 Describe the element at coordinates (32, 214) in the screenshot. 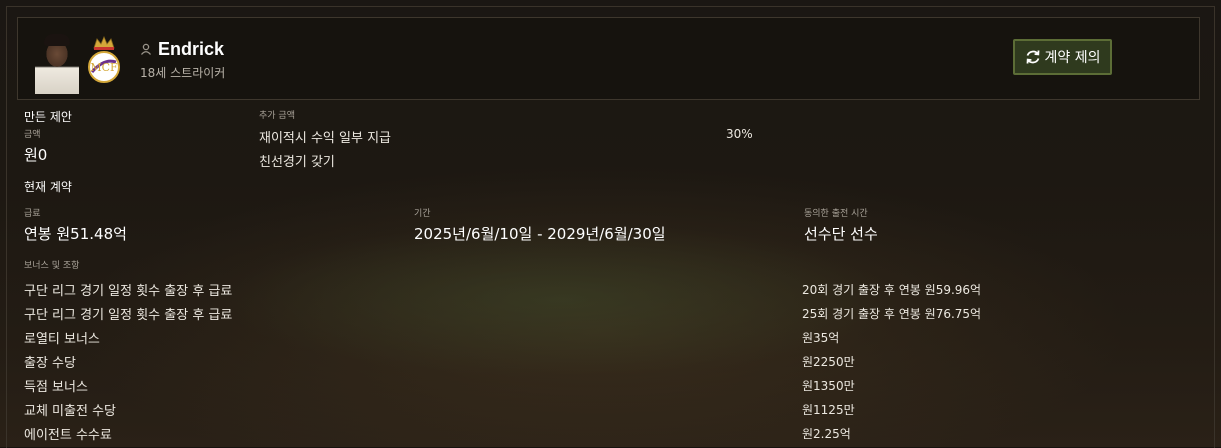

I see `wage-label: 급료` at that location.